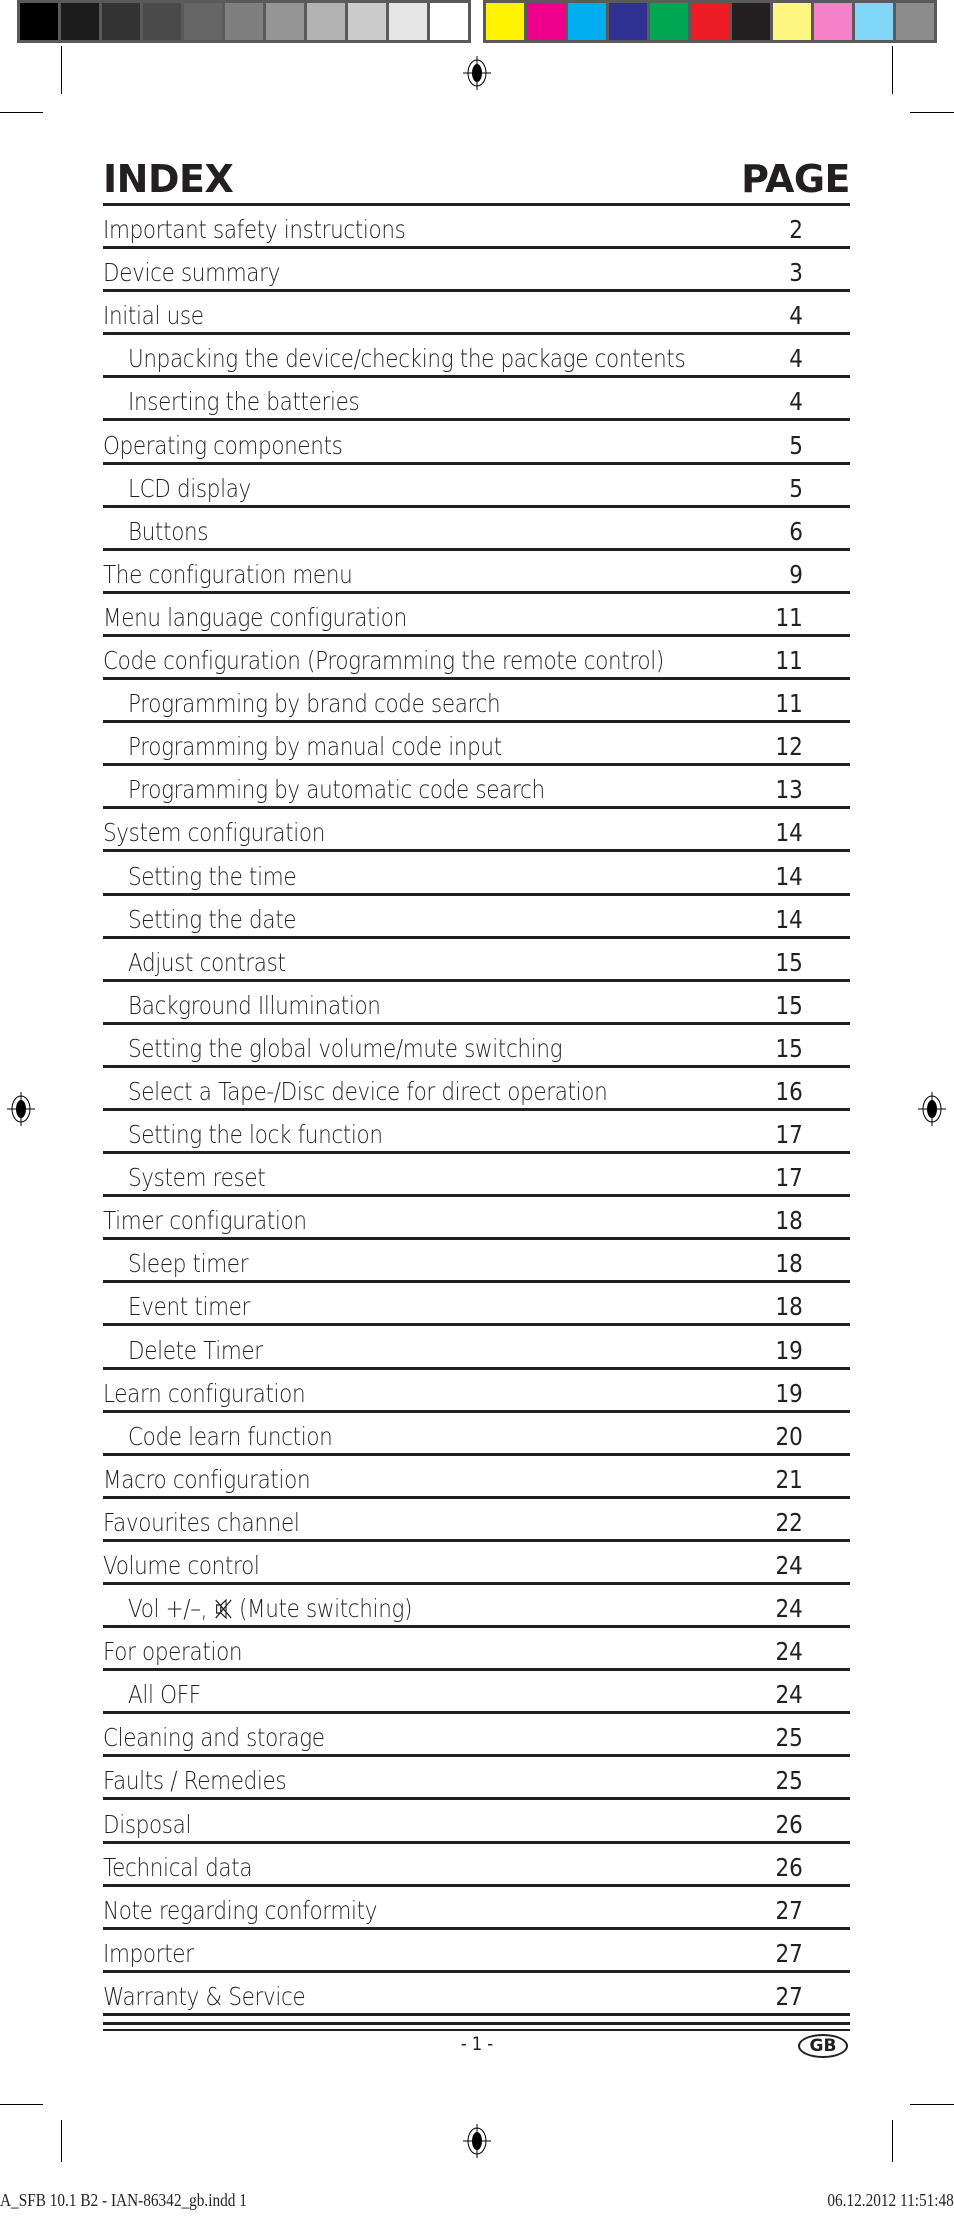 Image resolution: width=954 pixels, height=2220 pixels. I want to click on toc-entry-title-text: Code learn function, so click(230, 1436).